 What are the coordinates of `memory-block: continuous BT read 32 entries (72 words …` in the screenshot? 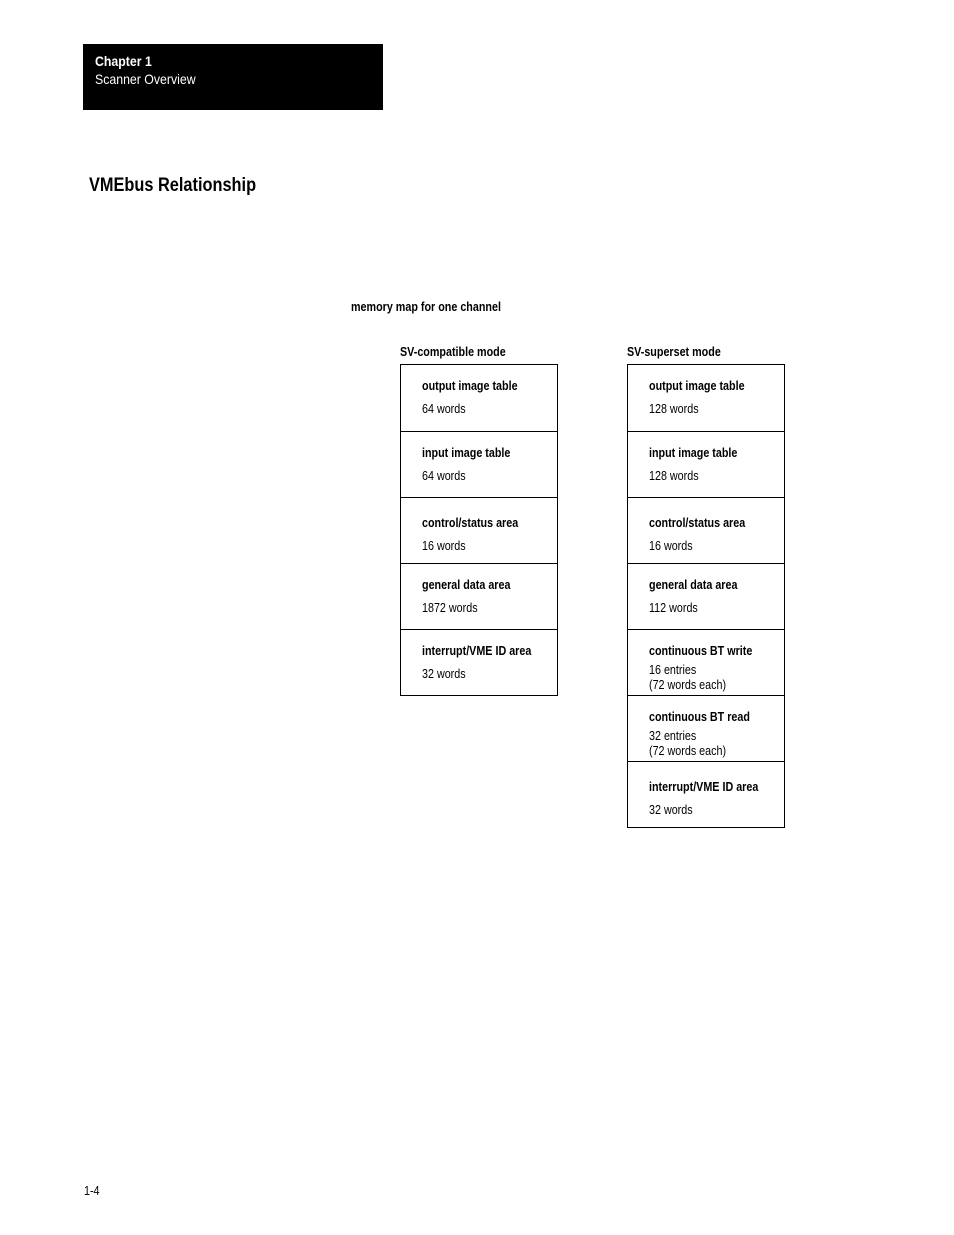 It's located at (706, 728).